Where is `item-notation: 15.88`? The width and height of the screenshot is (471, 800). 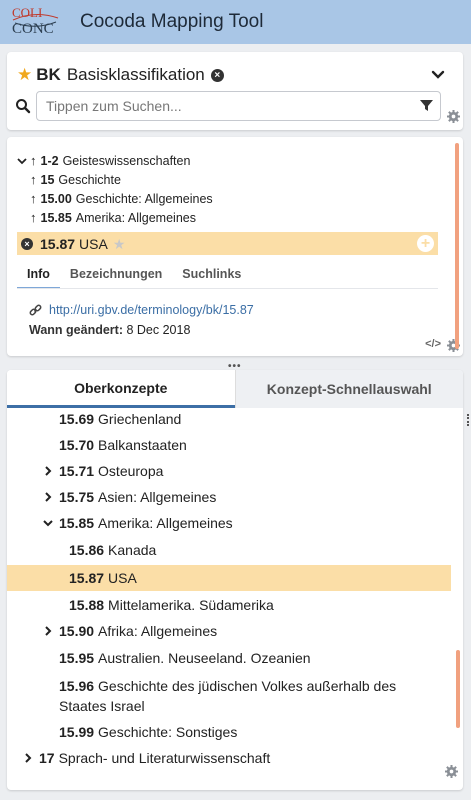 item-notation: 15.88 is located at coordinates (87, 605).